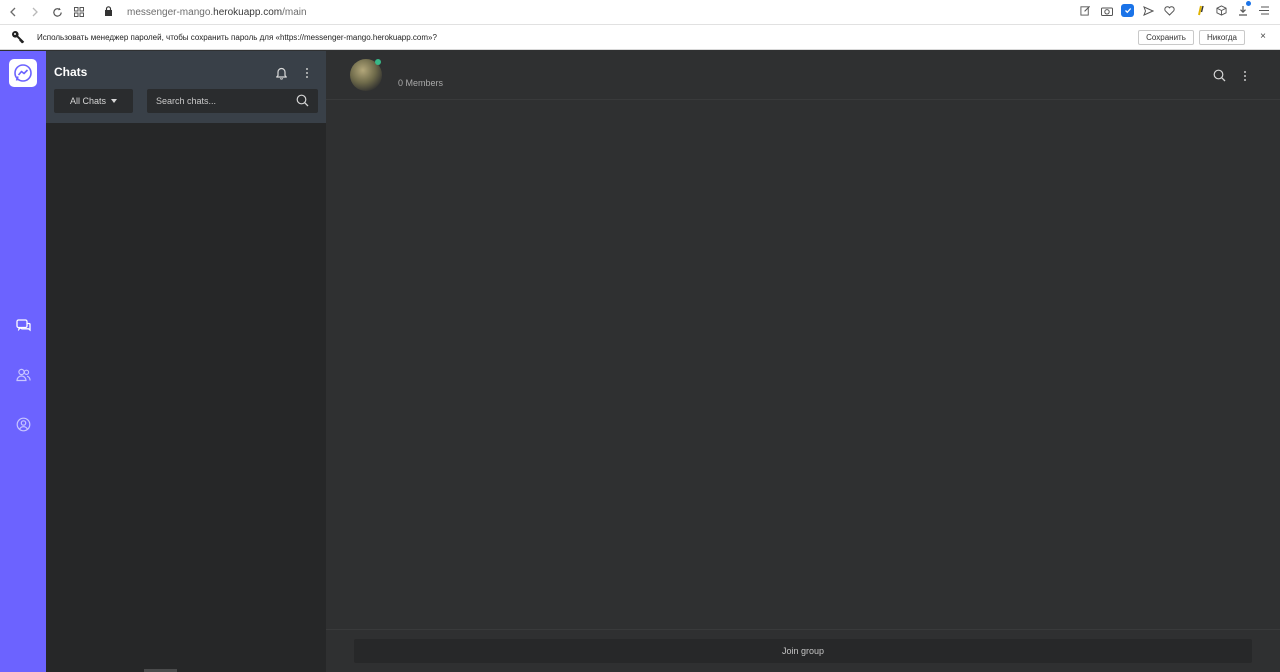 This screenshot has height=672, width=1280. I want to click on messenger-logo-icon, so click(23, 73).